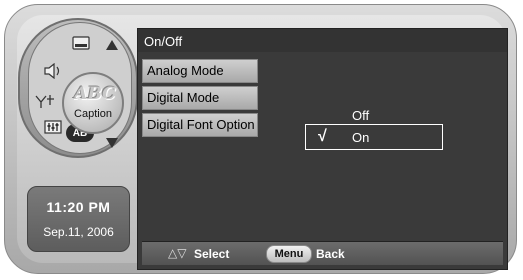  What do you see at coordinates (289, 254) in the screenshot?
I see `menu-button: Menu` at bounding box center [289, 254].